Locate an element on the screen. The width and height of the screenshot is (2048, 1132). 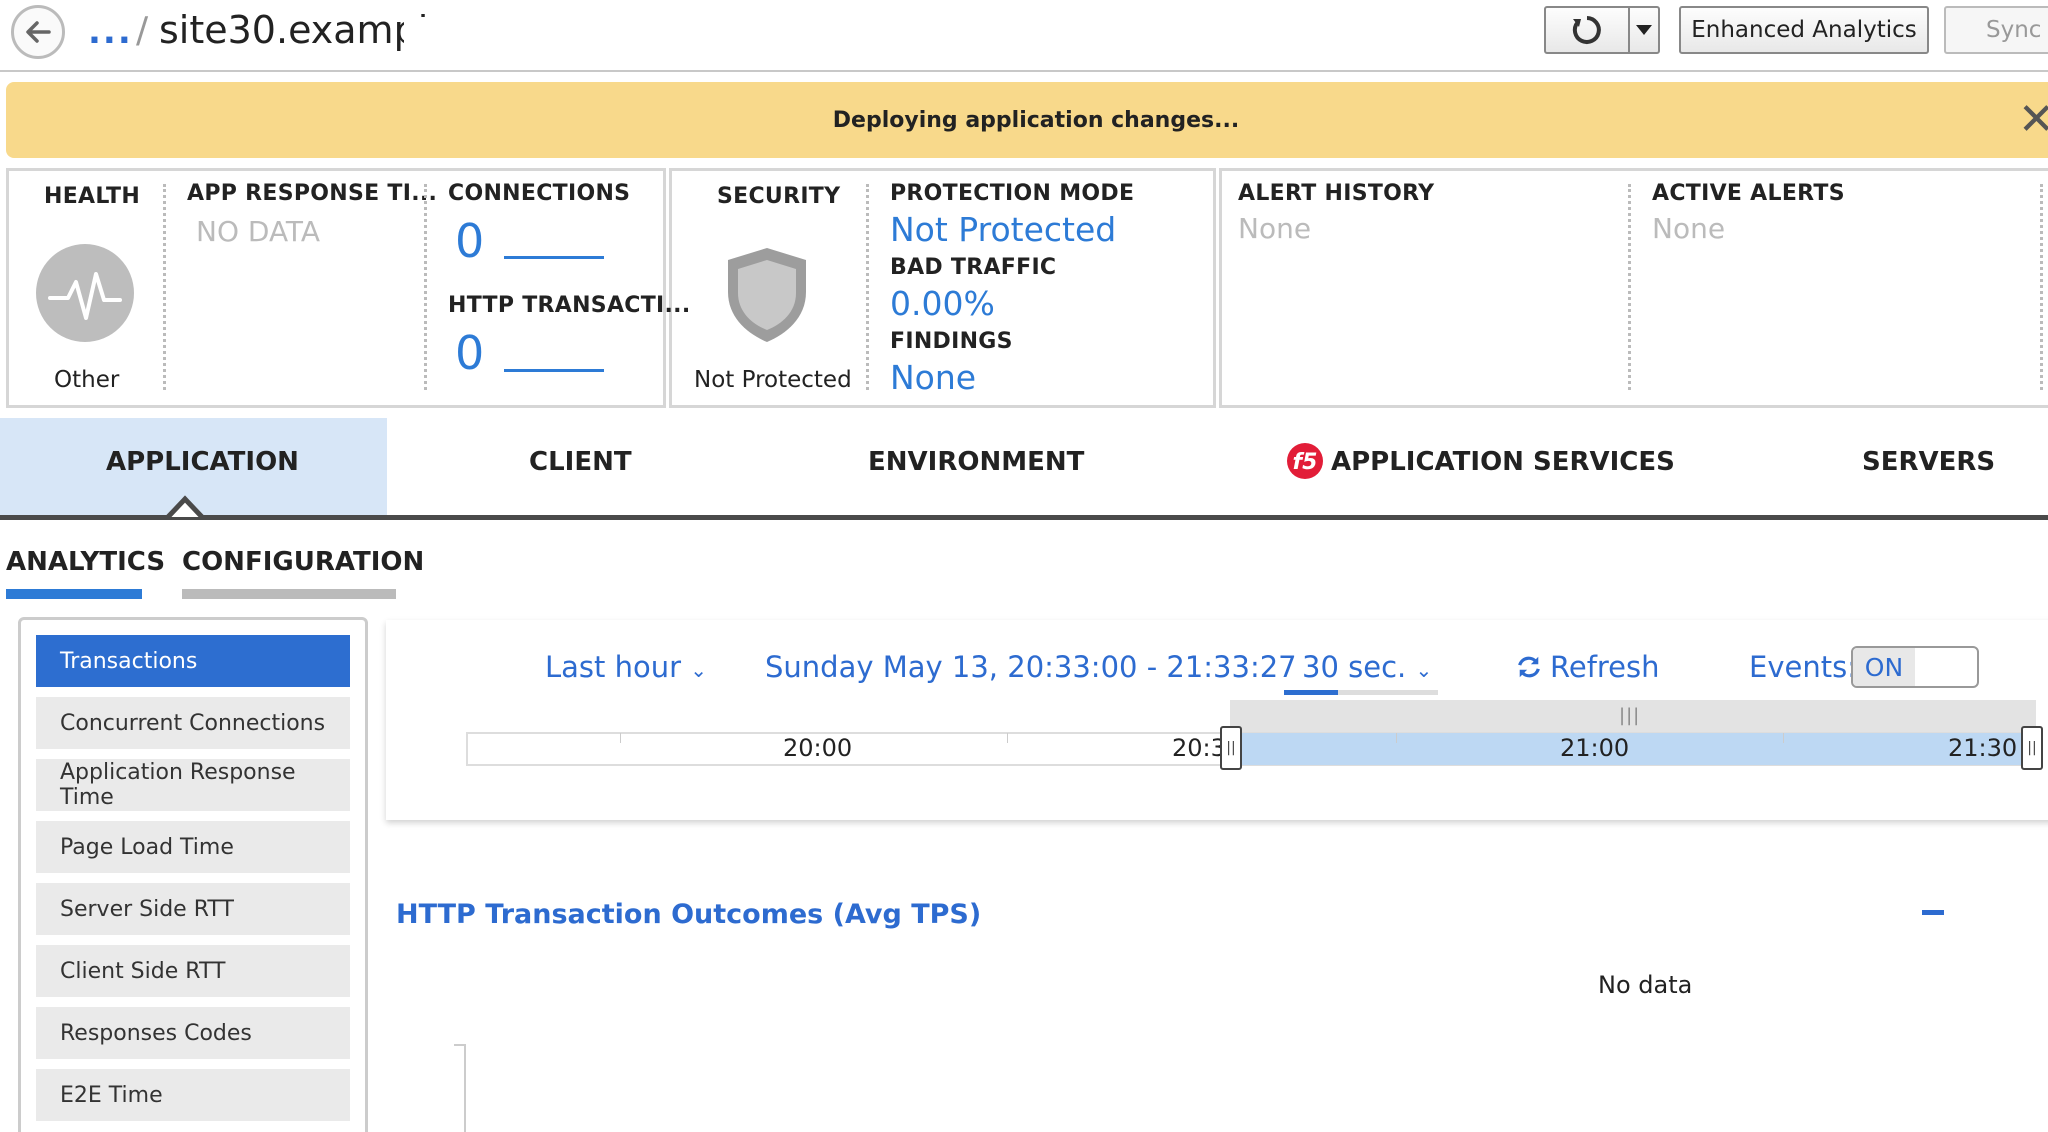
f5-logo-icon: f5 is located at coordinates (1305, 461).